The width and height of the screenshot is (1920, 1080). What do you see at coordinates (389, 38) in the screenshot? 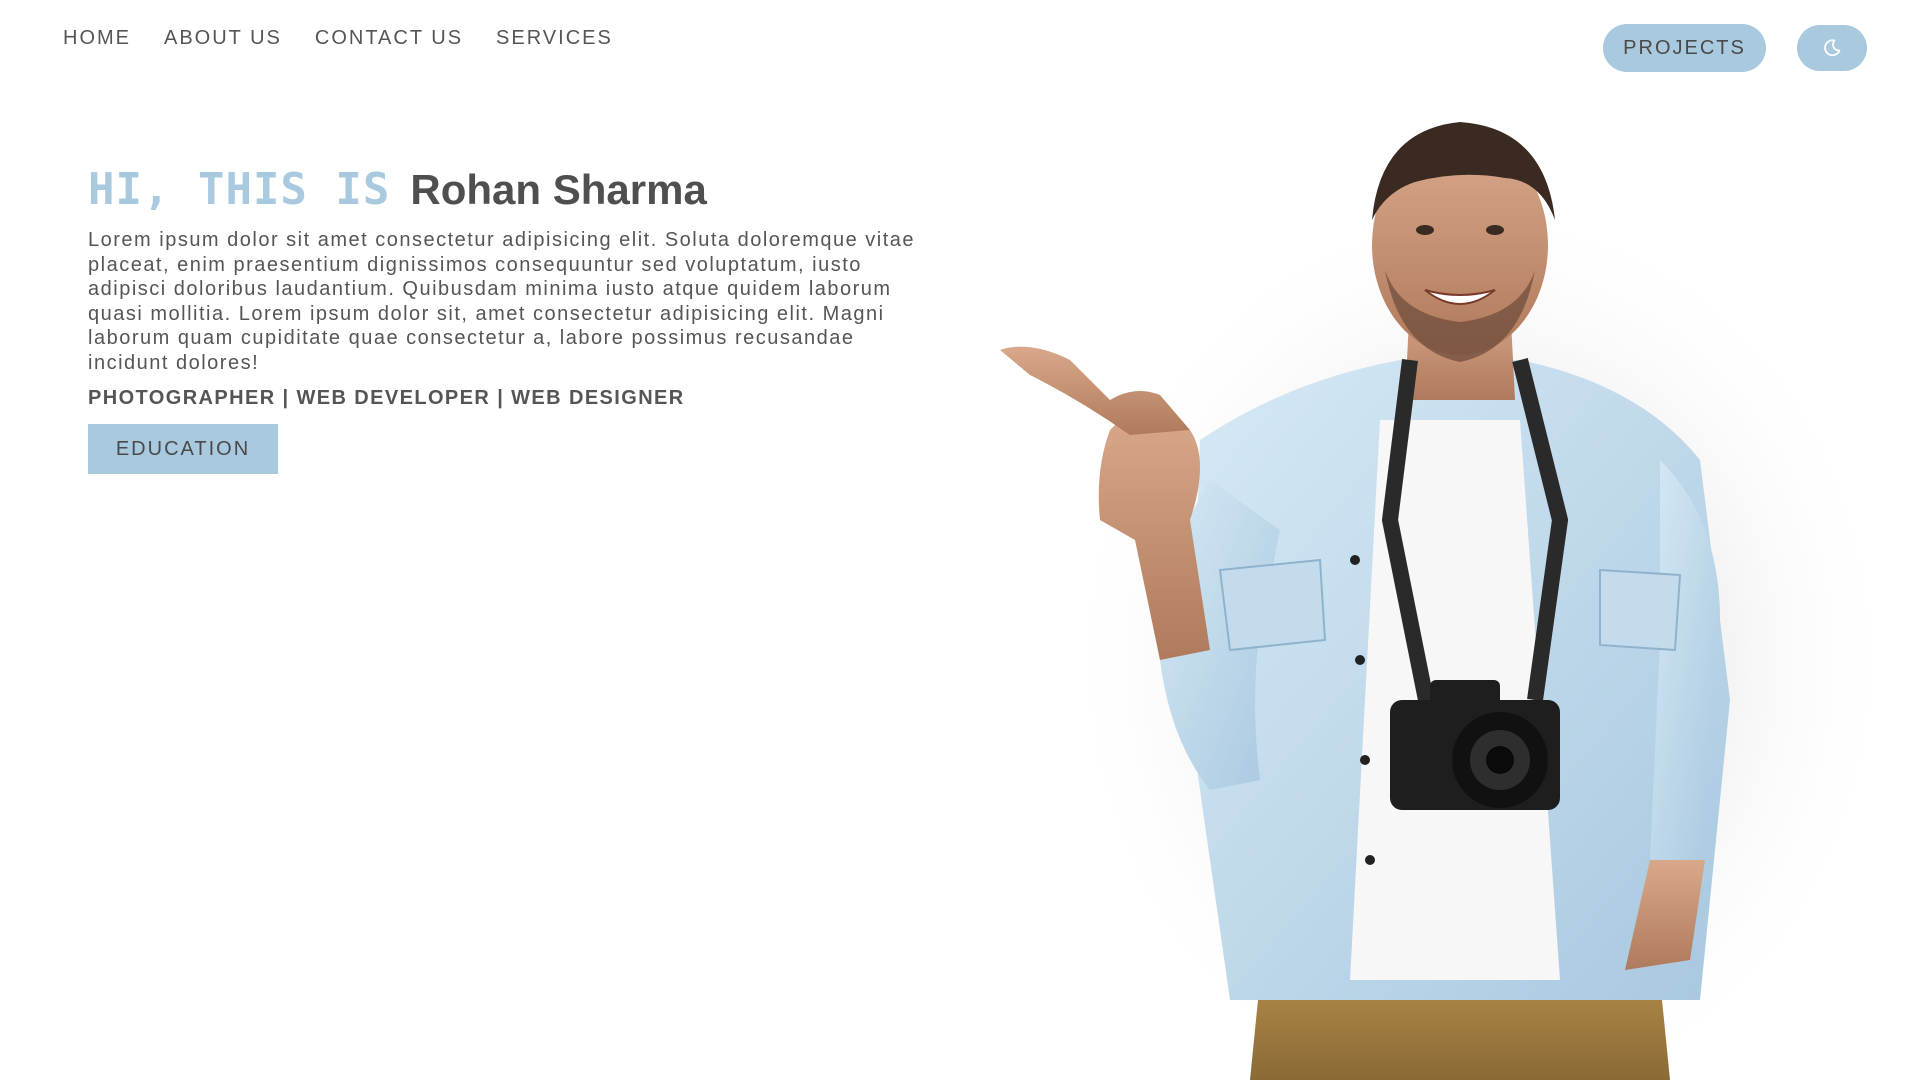
I see `nav-contact-link: CONTACT US` at bounding box center [389, 38].